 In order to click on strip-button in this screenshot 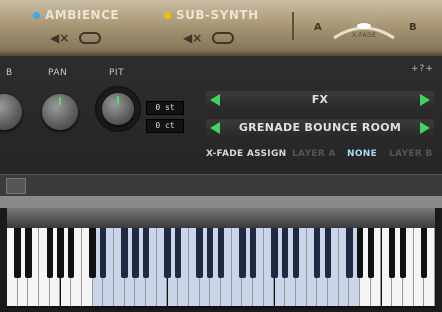, I will do `click(16, 186)`.